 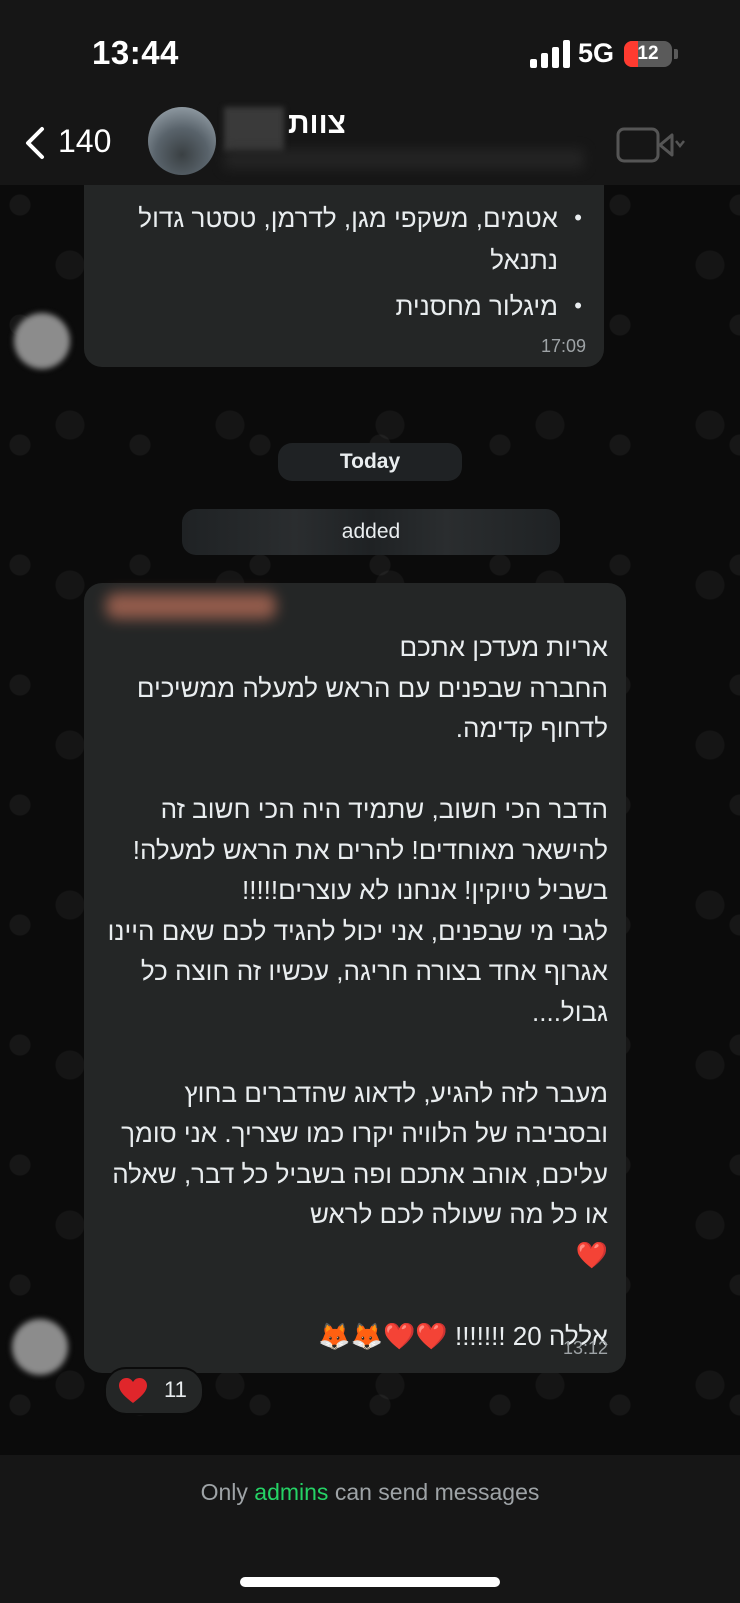 I want to click on message-time: 13:12, so click(x=585, y=1348).